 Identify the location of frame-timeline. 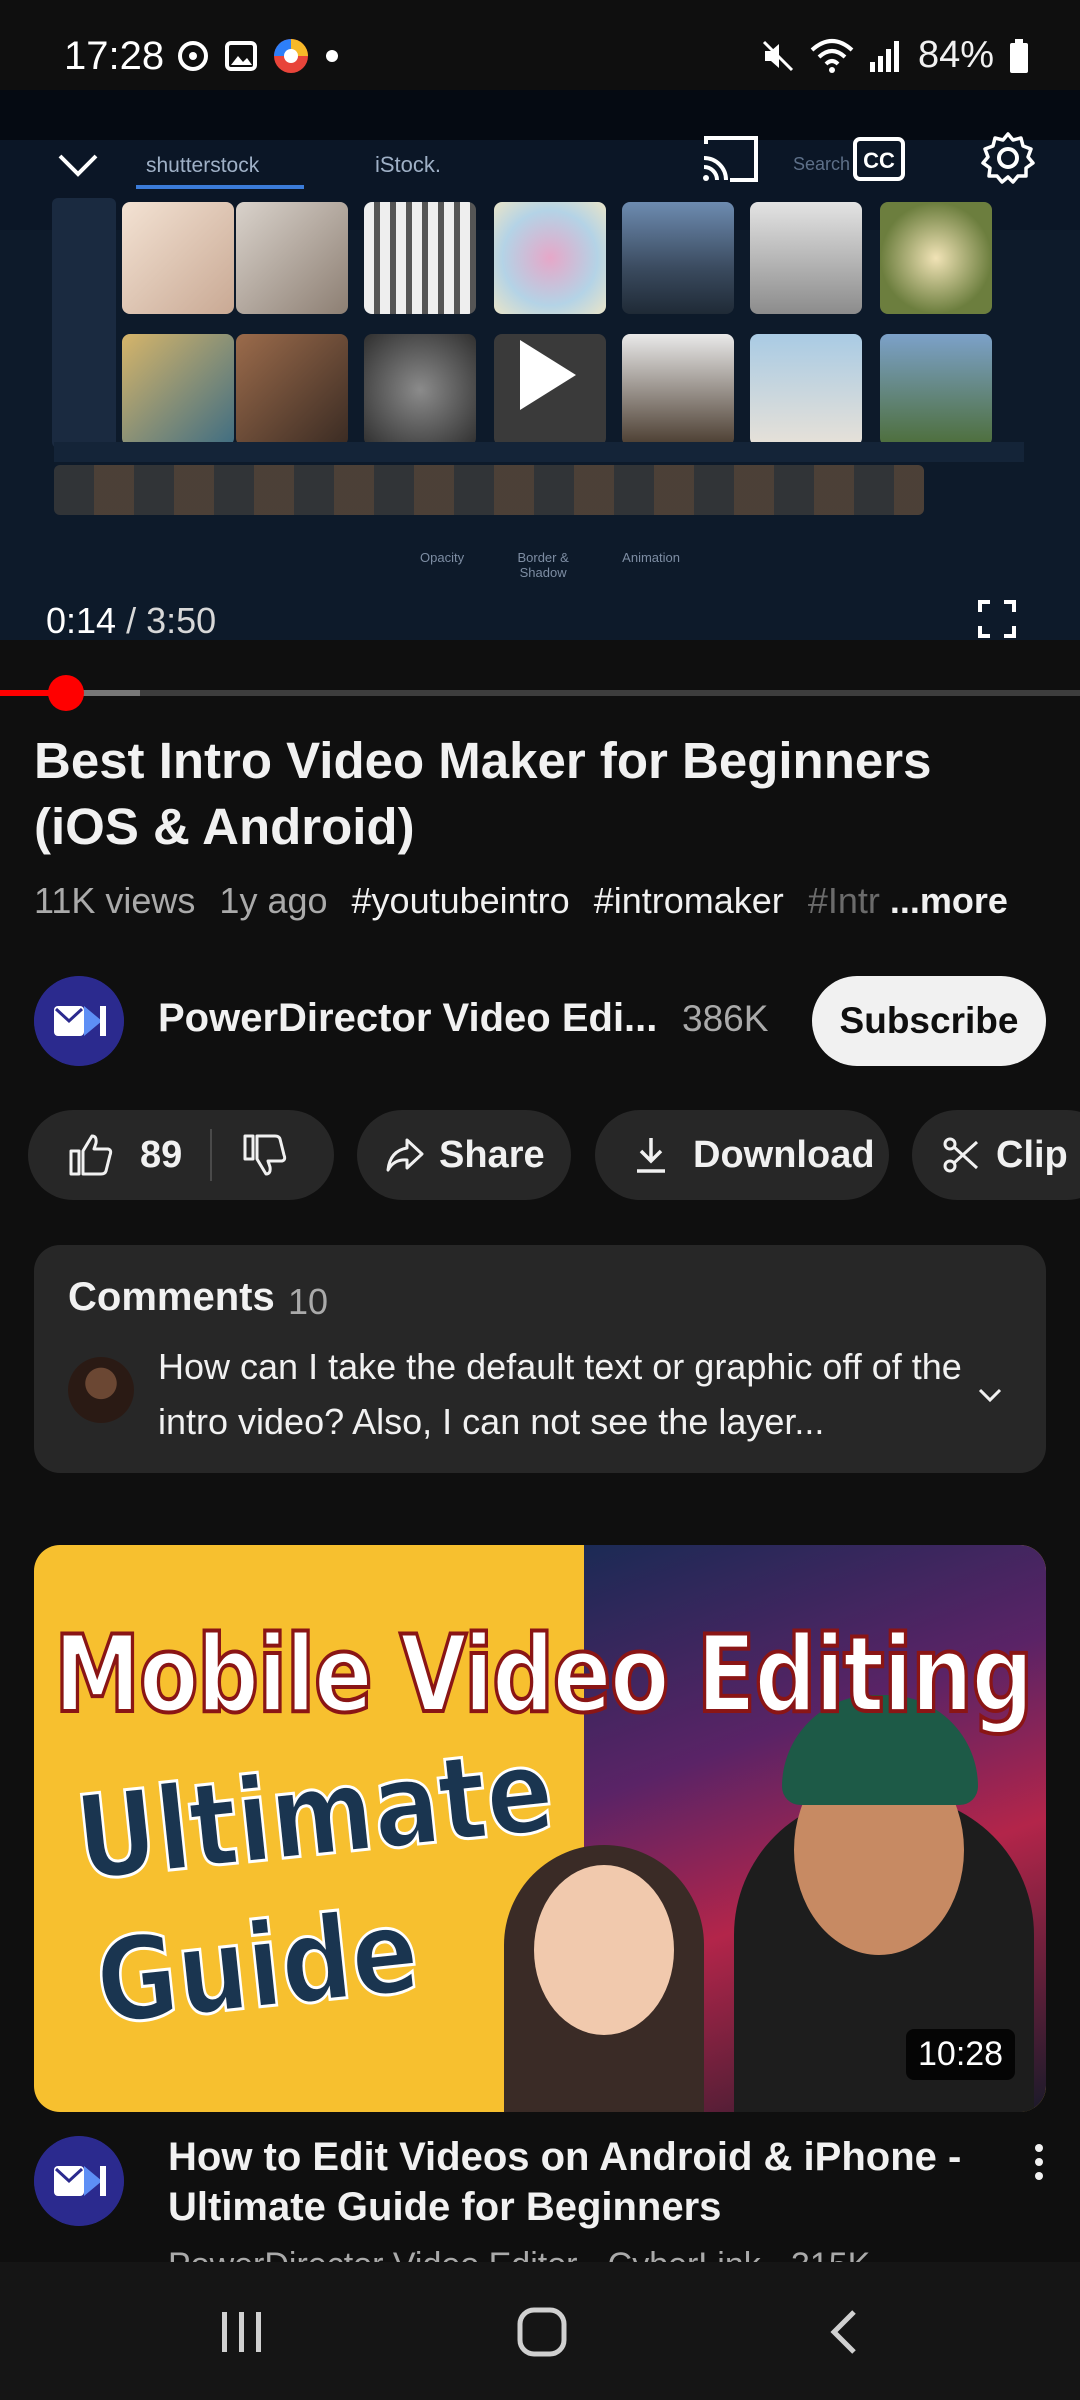
(489, 490).